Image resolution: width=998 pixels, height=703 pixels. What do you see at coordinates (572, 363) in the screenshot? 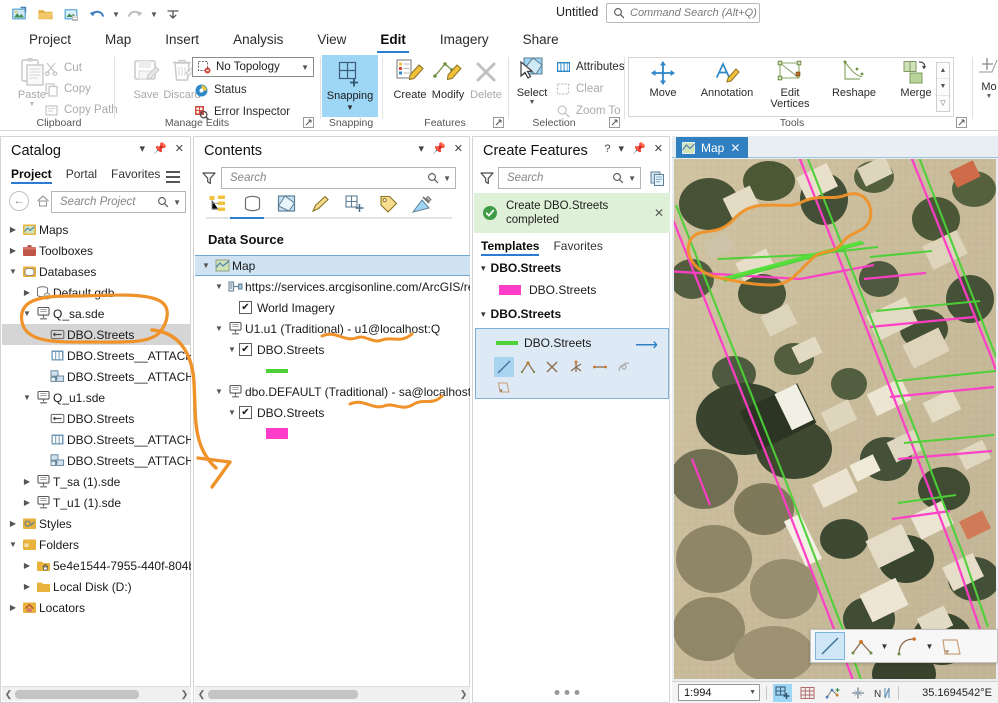
I see `template-item-streets-green-card: DBO.Streets ⟶` at bounding box center [572, 363].